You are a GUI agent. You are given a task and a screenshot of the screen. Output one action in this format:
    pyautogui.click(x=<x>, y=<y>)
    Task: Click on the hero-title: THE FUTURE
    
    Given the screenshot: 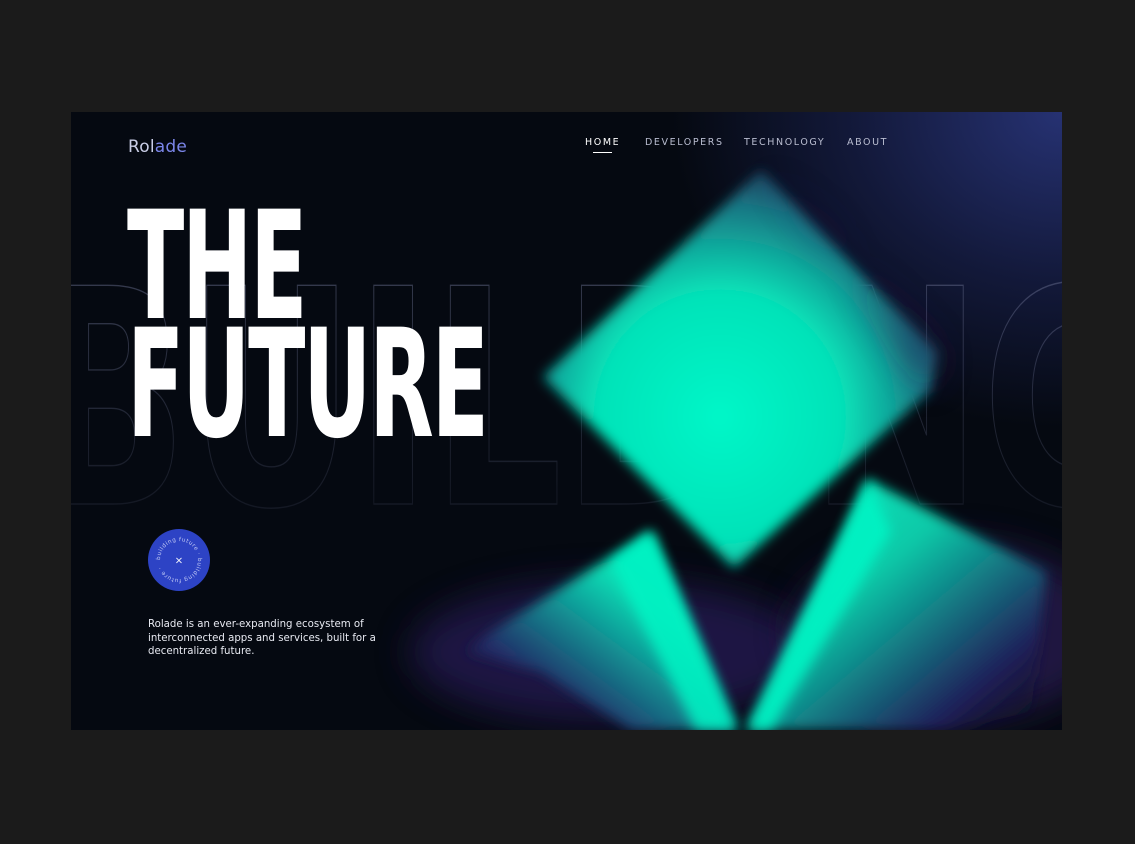 What is the action you would take?
    pyautogui.click(x=308, y=332)
    